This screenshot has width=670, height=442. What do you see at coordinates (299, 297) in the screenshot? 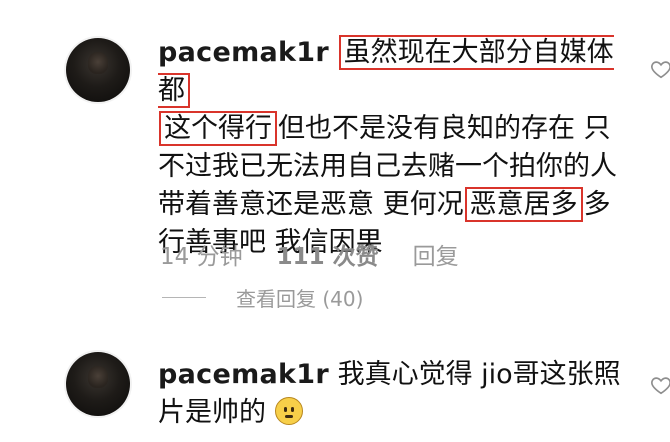
I see `view-replies-label: 查看回复 (40)` at bounding box center [299, 297].